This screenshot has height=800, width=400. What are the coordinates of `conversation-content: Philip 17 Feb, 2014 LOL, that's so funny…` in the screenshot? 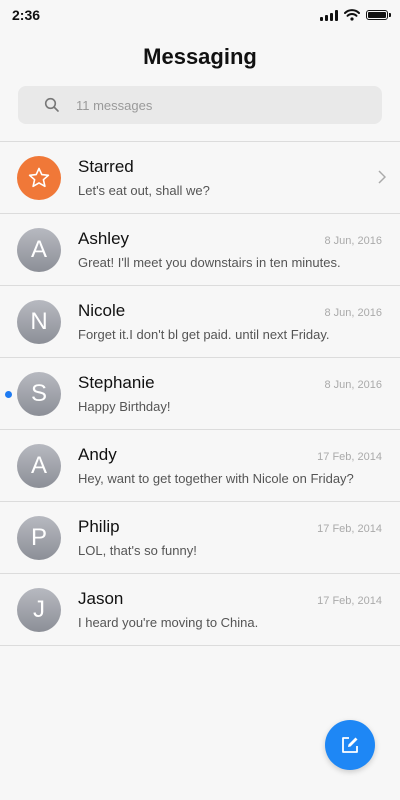 It's located at (239, 537).